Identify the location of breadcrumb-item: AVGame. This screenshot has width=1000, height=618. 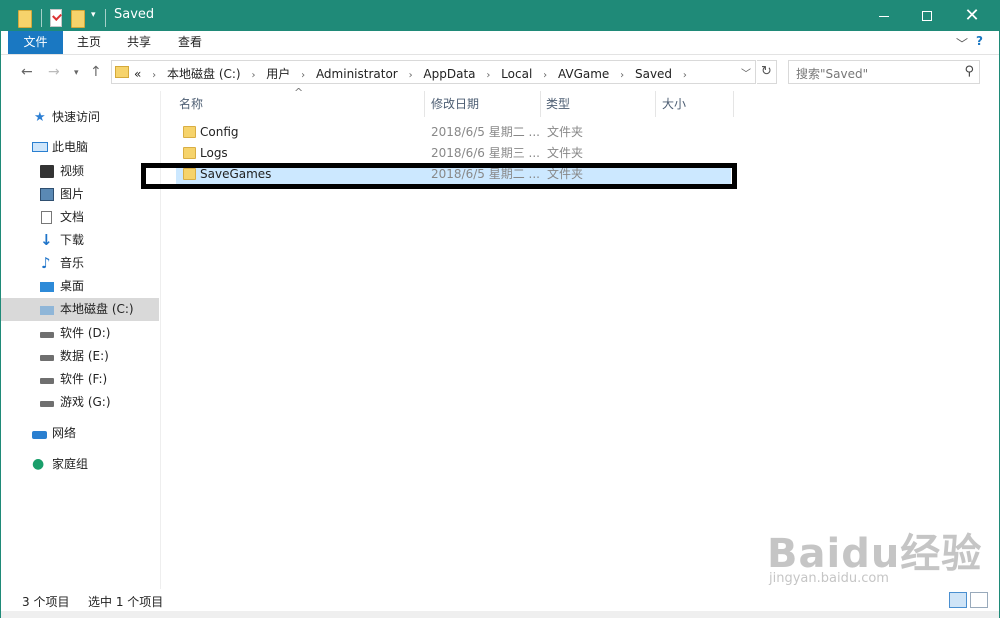
(583, 74).